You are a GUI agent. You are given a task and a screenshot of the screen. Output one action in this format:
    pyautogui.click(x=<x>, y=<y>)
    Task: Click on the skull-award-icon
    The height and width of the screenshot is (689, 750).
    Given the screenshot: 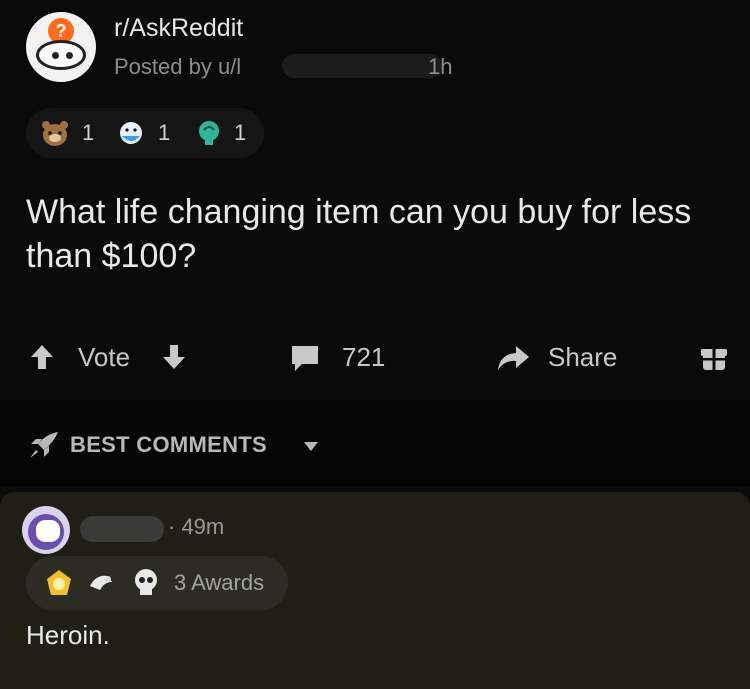 What is the action you would take?
    pyautogui.click(x=146, y=582)
    